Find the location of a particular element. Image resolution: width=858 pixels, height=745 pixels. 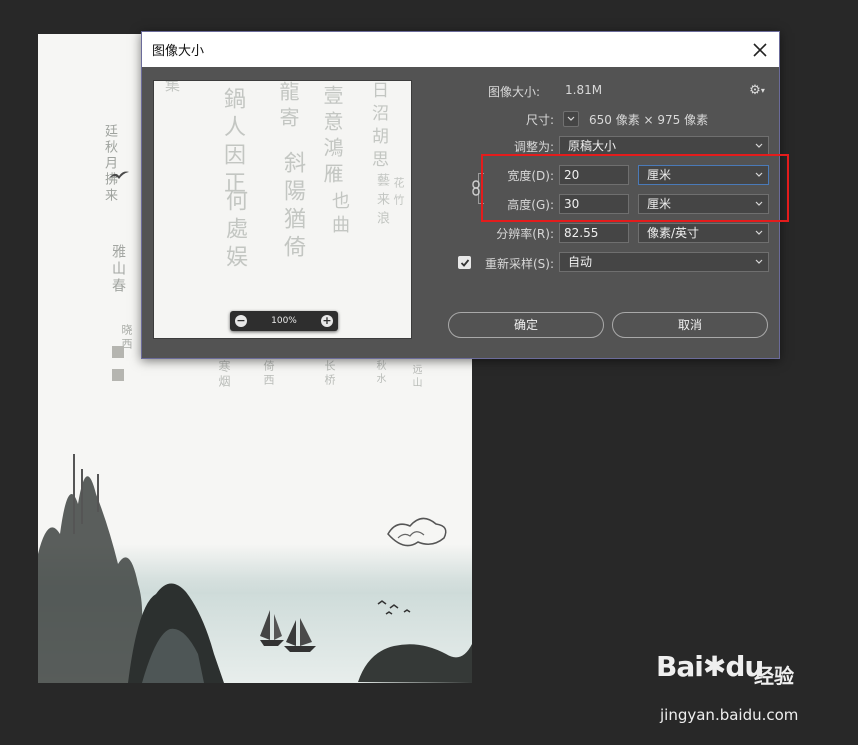

preview-calligraphy: 壹意鴻雁 is located at coordinates (332, 137).